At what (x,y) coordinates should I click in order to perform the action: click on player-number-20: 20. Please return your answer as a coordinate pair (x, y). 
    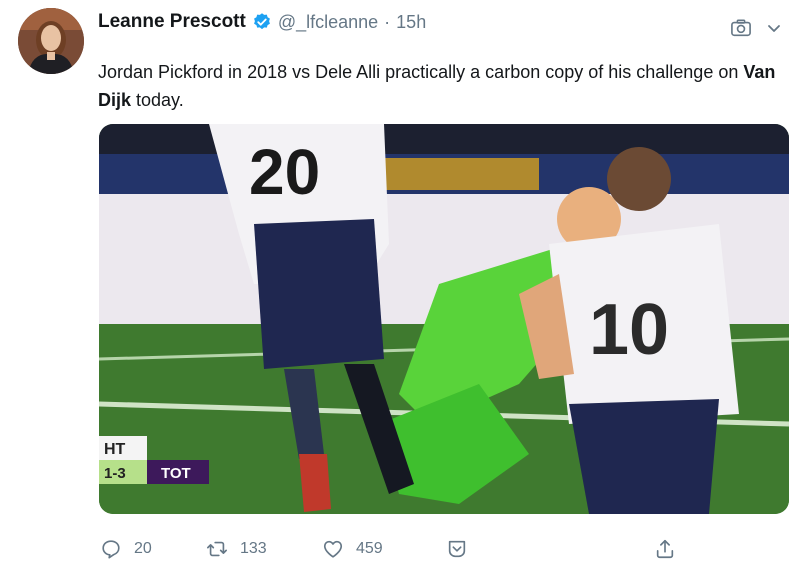
    Looking at the image, I should click on (284, 172).